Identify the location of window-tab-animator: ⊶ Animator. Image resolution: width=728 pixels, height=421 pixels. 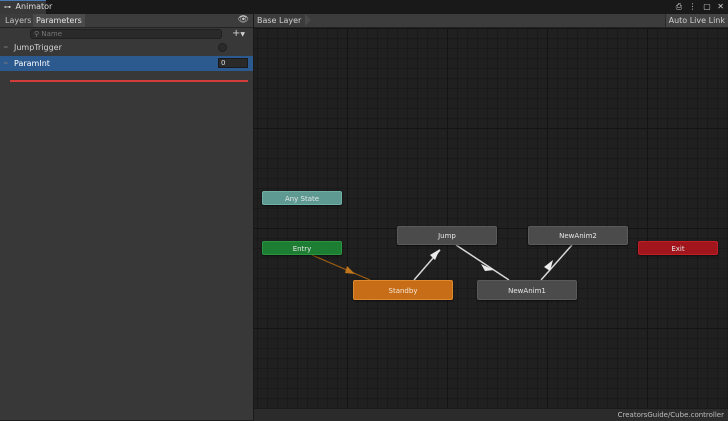
(26, 7).